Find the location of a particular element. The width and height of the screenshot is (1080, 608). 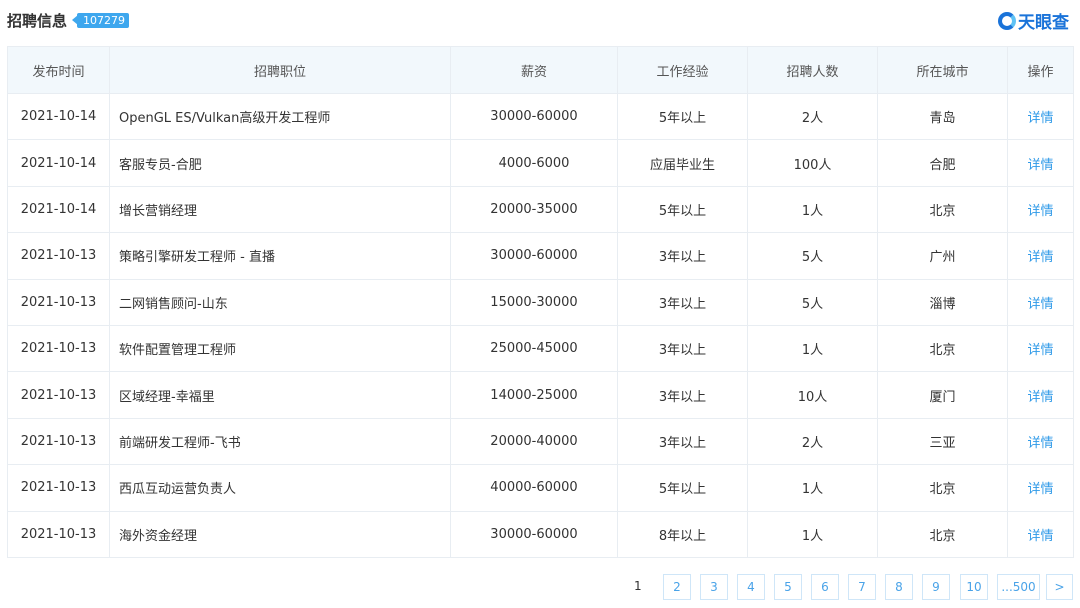

city-cell: 合肥 is located at coordinates (942, 163).